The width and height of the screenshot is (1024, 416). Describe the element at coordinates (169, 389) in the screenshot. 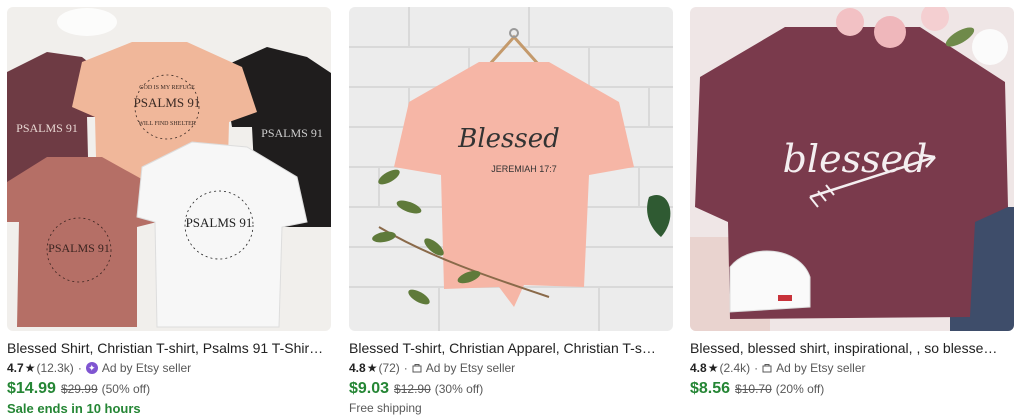

I see `price-row: $14.99 $29.99 (50% off)` at that location.